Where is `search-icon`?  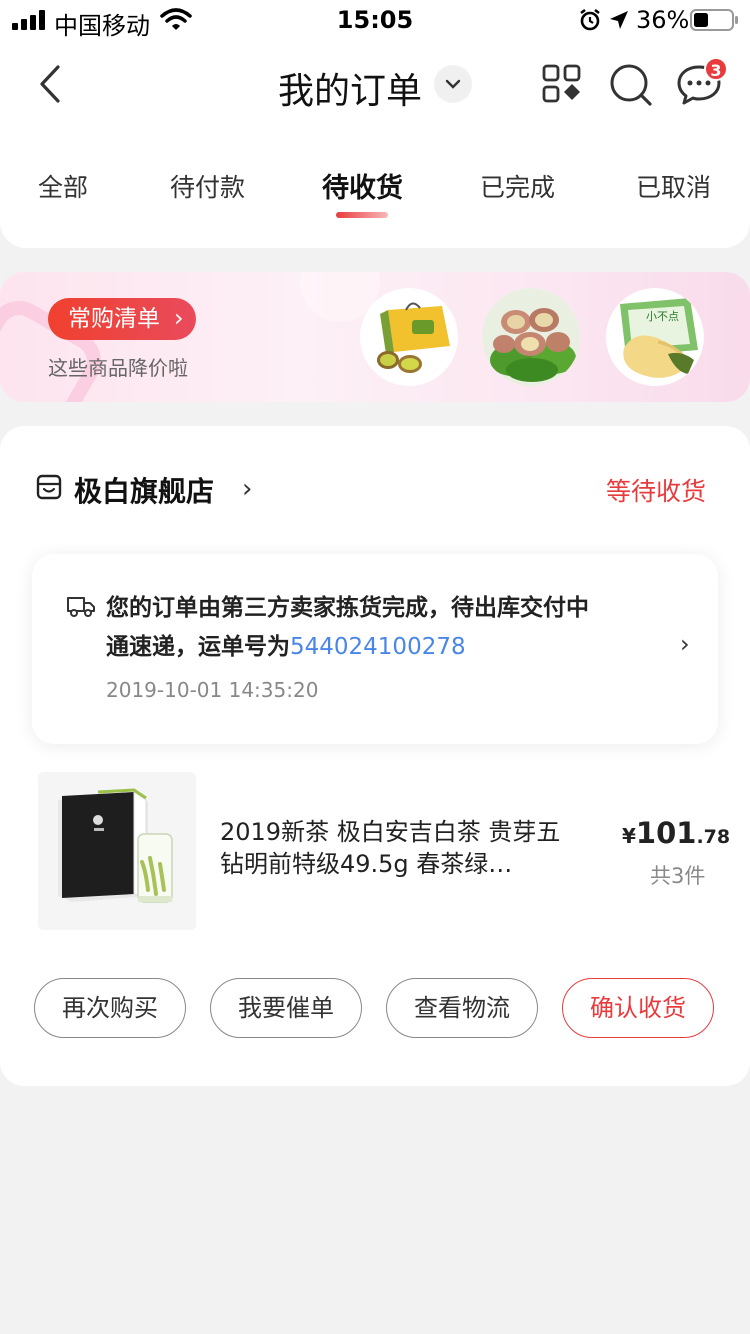 search-icon is located at coordinates (631, 85).